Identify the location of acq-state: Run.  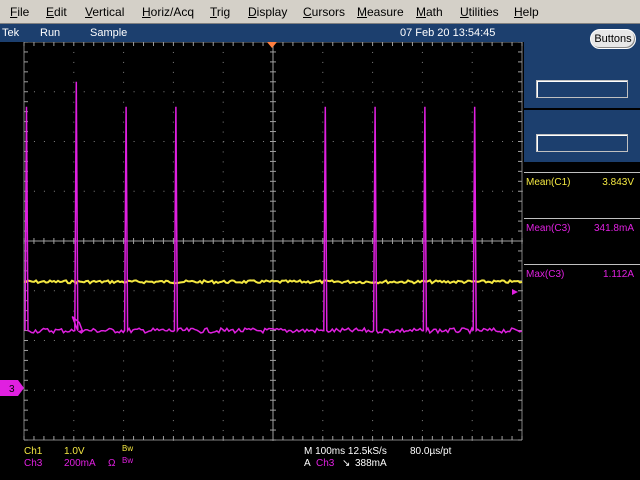
(50, 33).